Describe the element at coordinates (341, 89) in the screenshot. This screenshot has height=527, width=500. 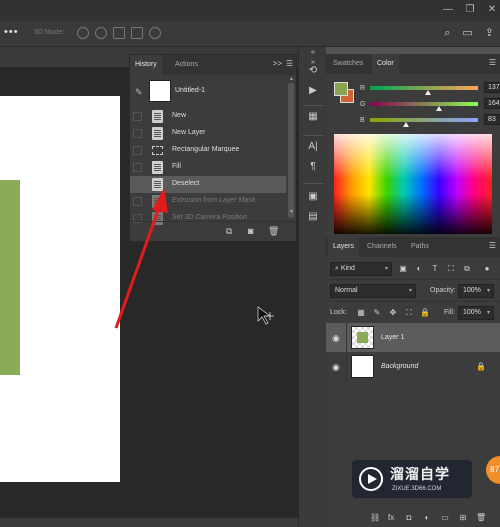
I see `foreground-color-swatch` at that location.